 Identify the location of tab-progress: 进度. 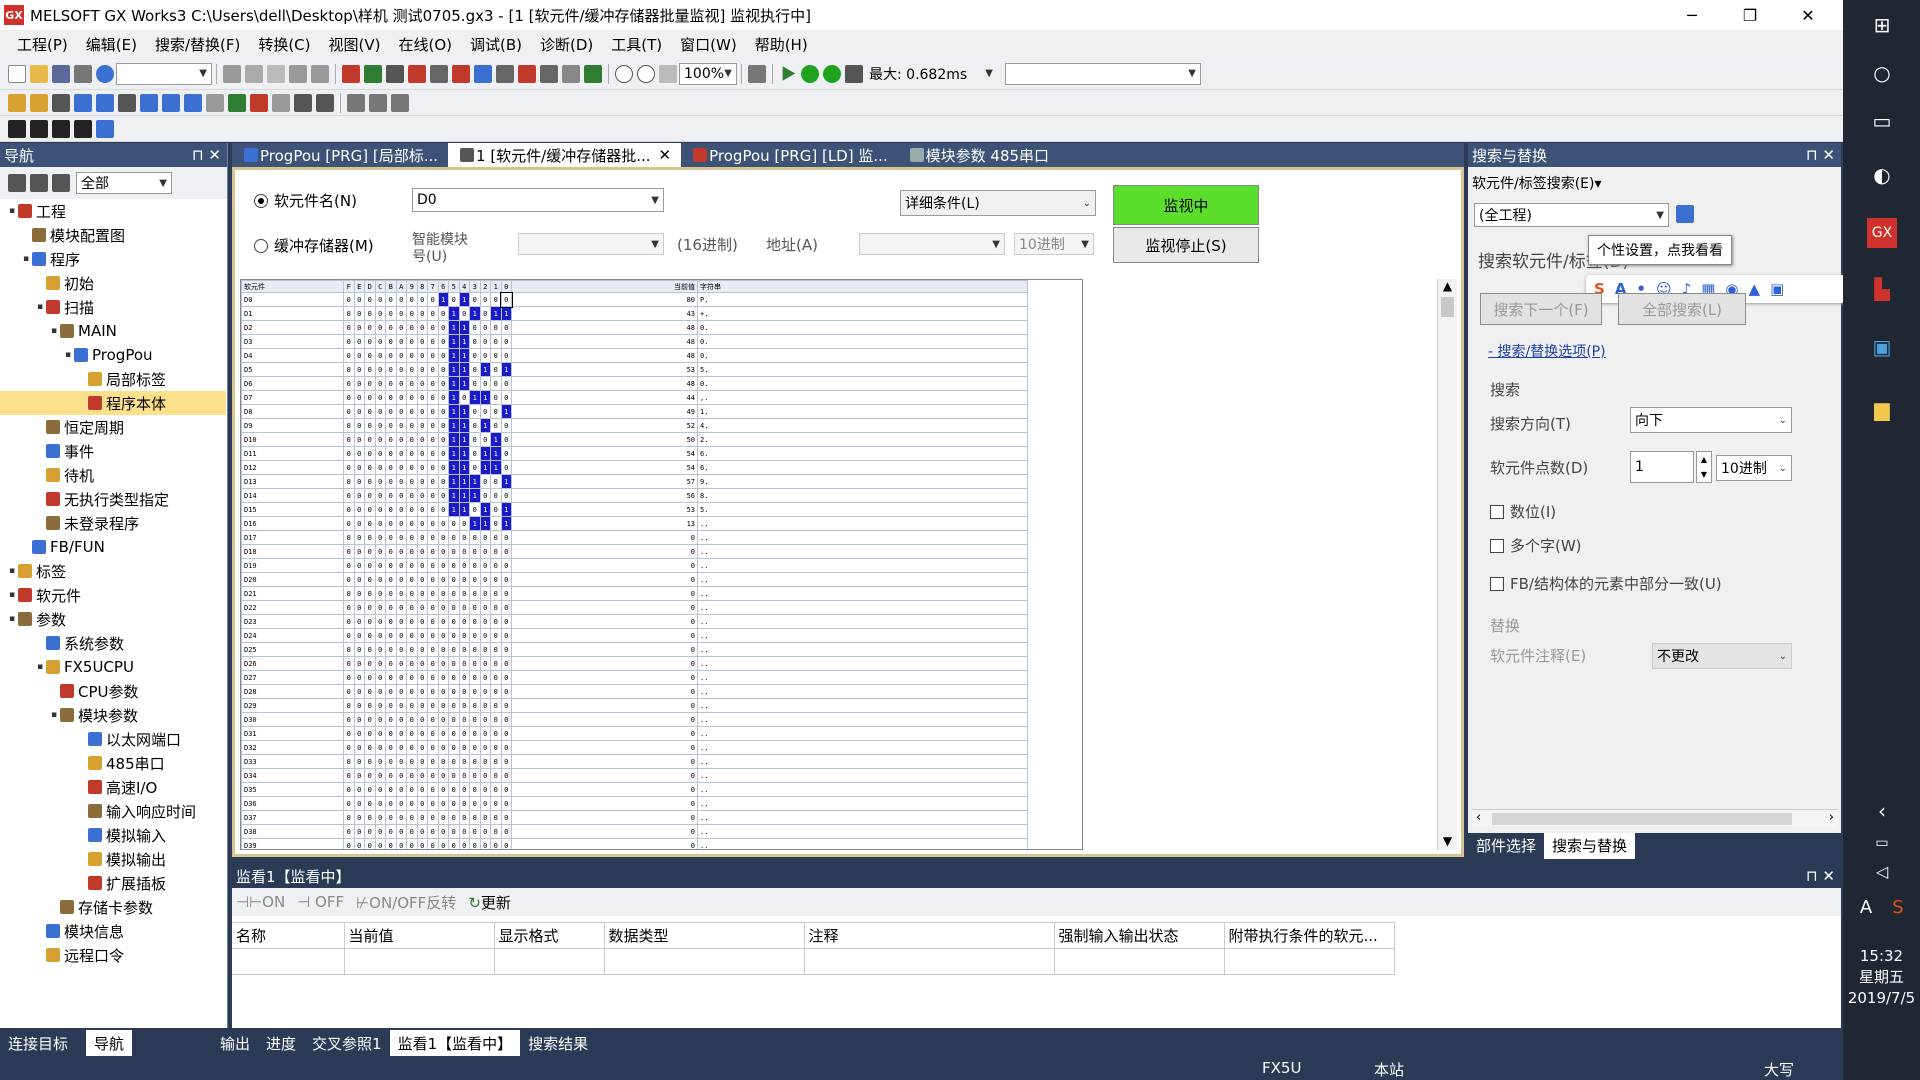
(281, 1043).